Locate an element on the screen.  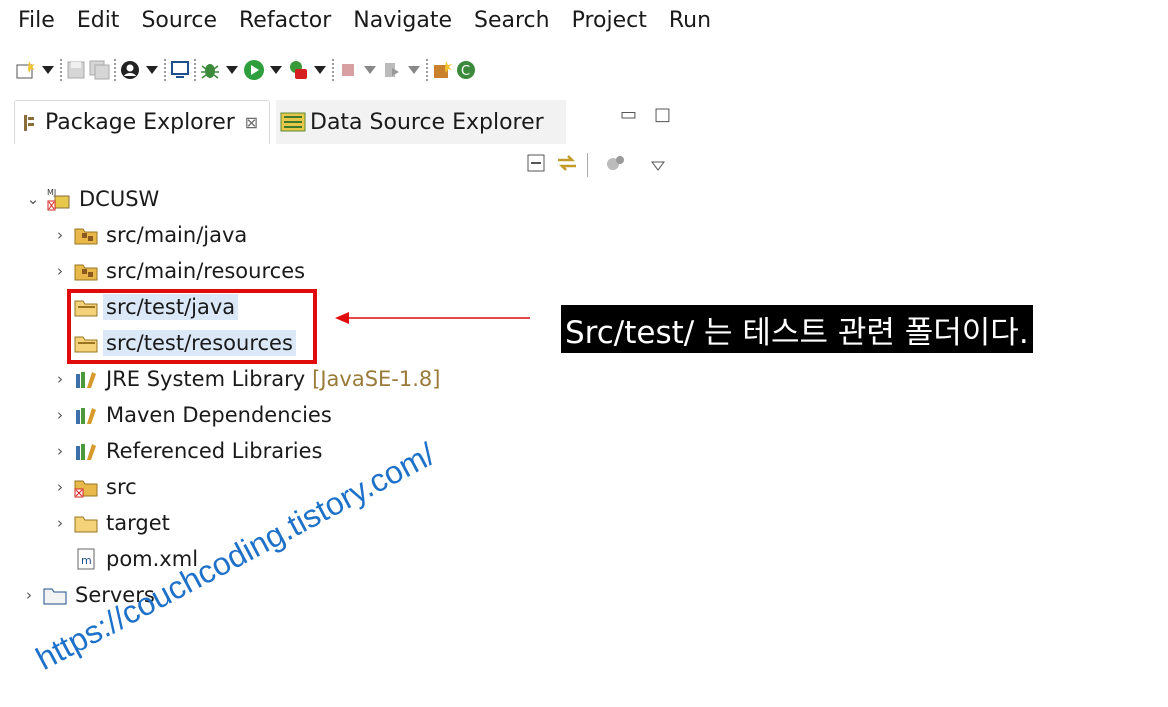
menu-run: Run is located at coordinates (690, 20).